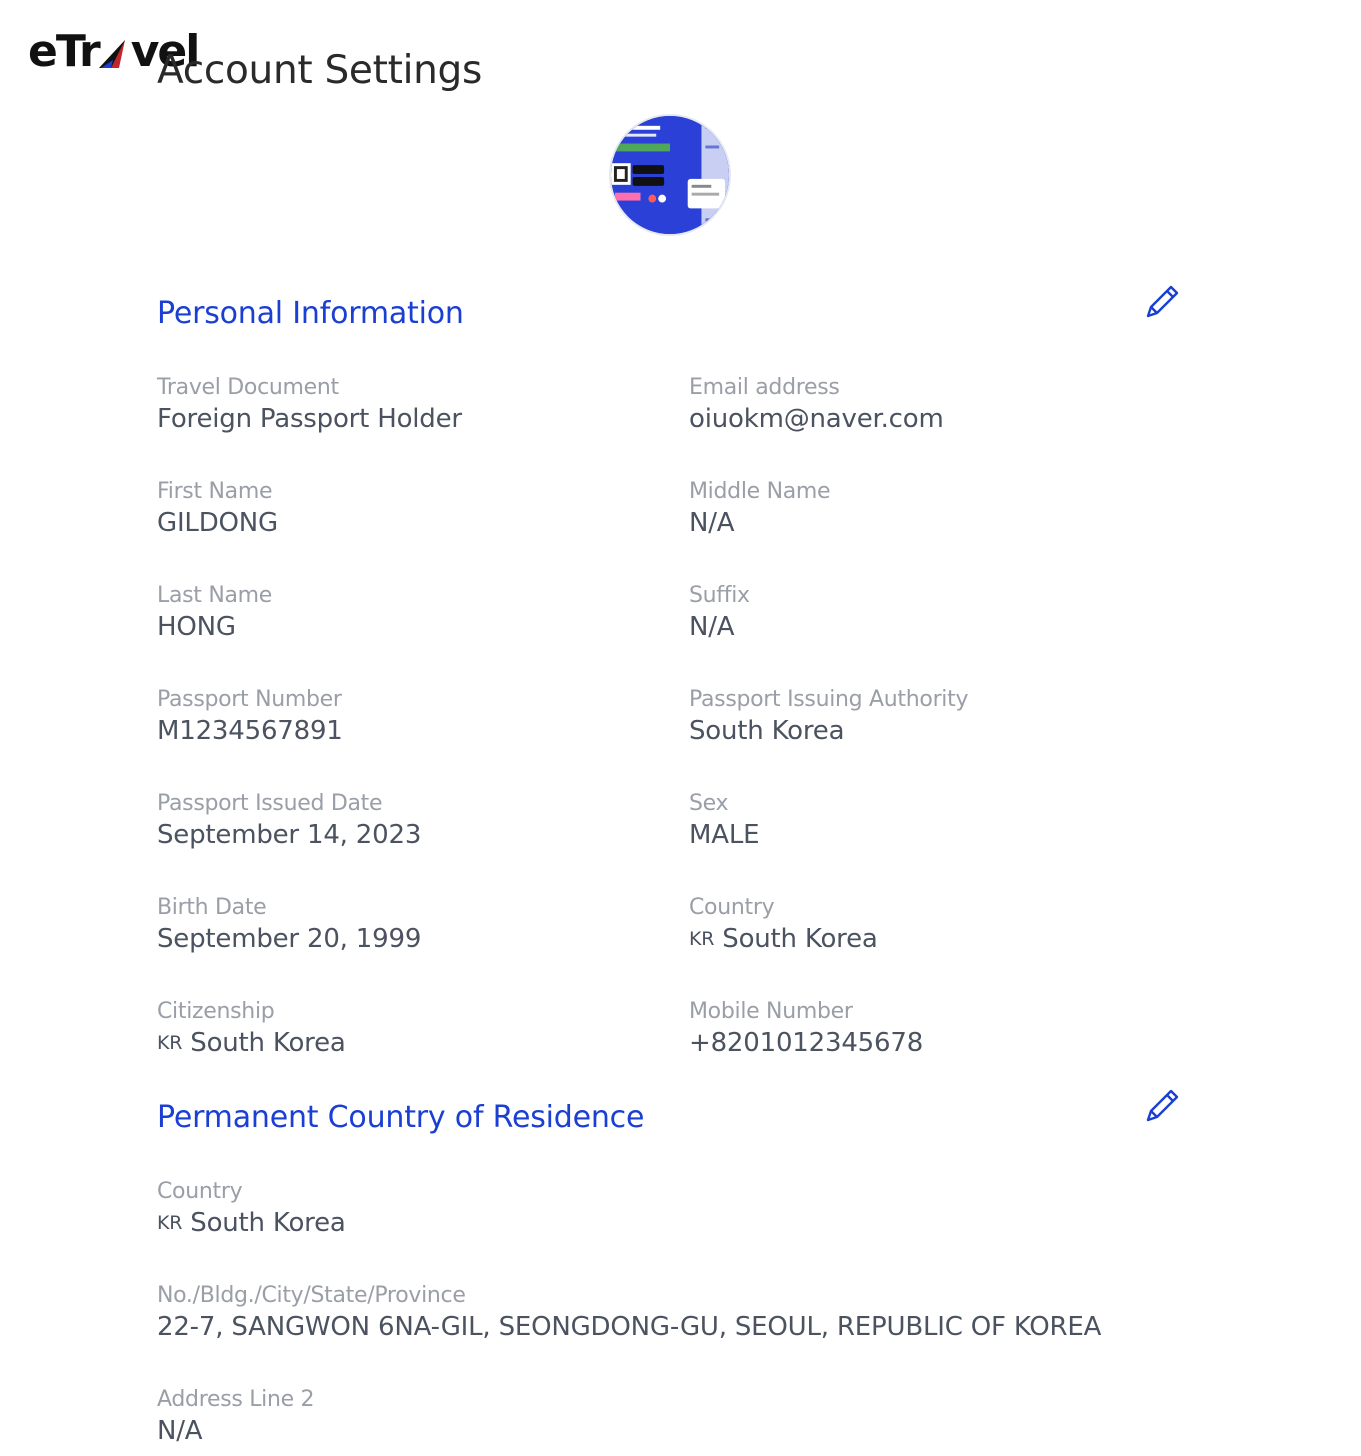 The height and width of the screenshot is (1456, 1361). What do you see at coordinates (248, 387) in the screenshot?
I see `field-label: Travel Document` at bounding box center [248, 387].